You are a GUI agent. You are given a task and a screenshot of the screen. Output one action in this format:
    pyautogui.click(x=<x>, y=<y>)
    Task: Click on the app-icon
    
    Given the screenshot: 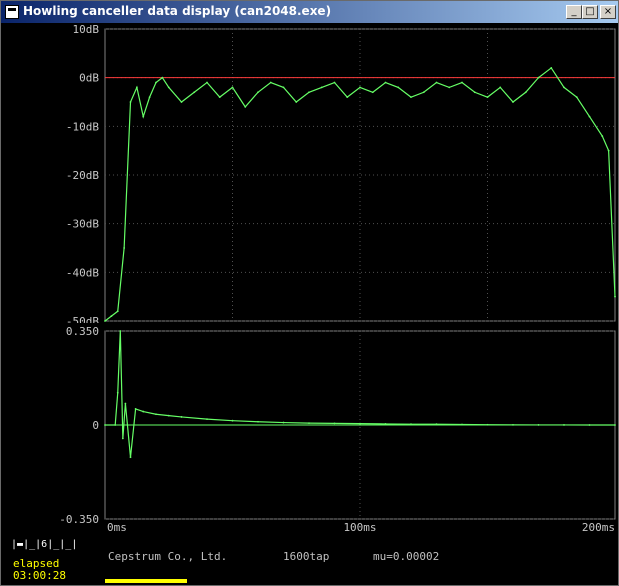 What is the action you would take?
    pyautogui.click(x=12, y=12)
    